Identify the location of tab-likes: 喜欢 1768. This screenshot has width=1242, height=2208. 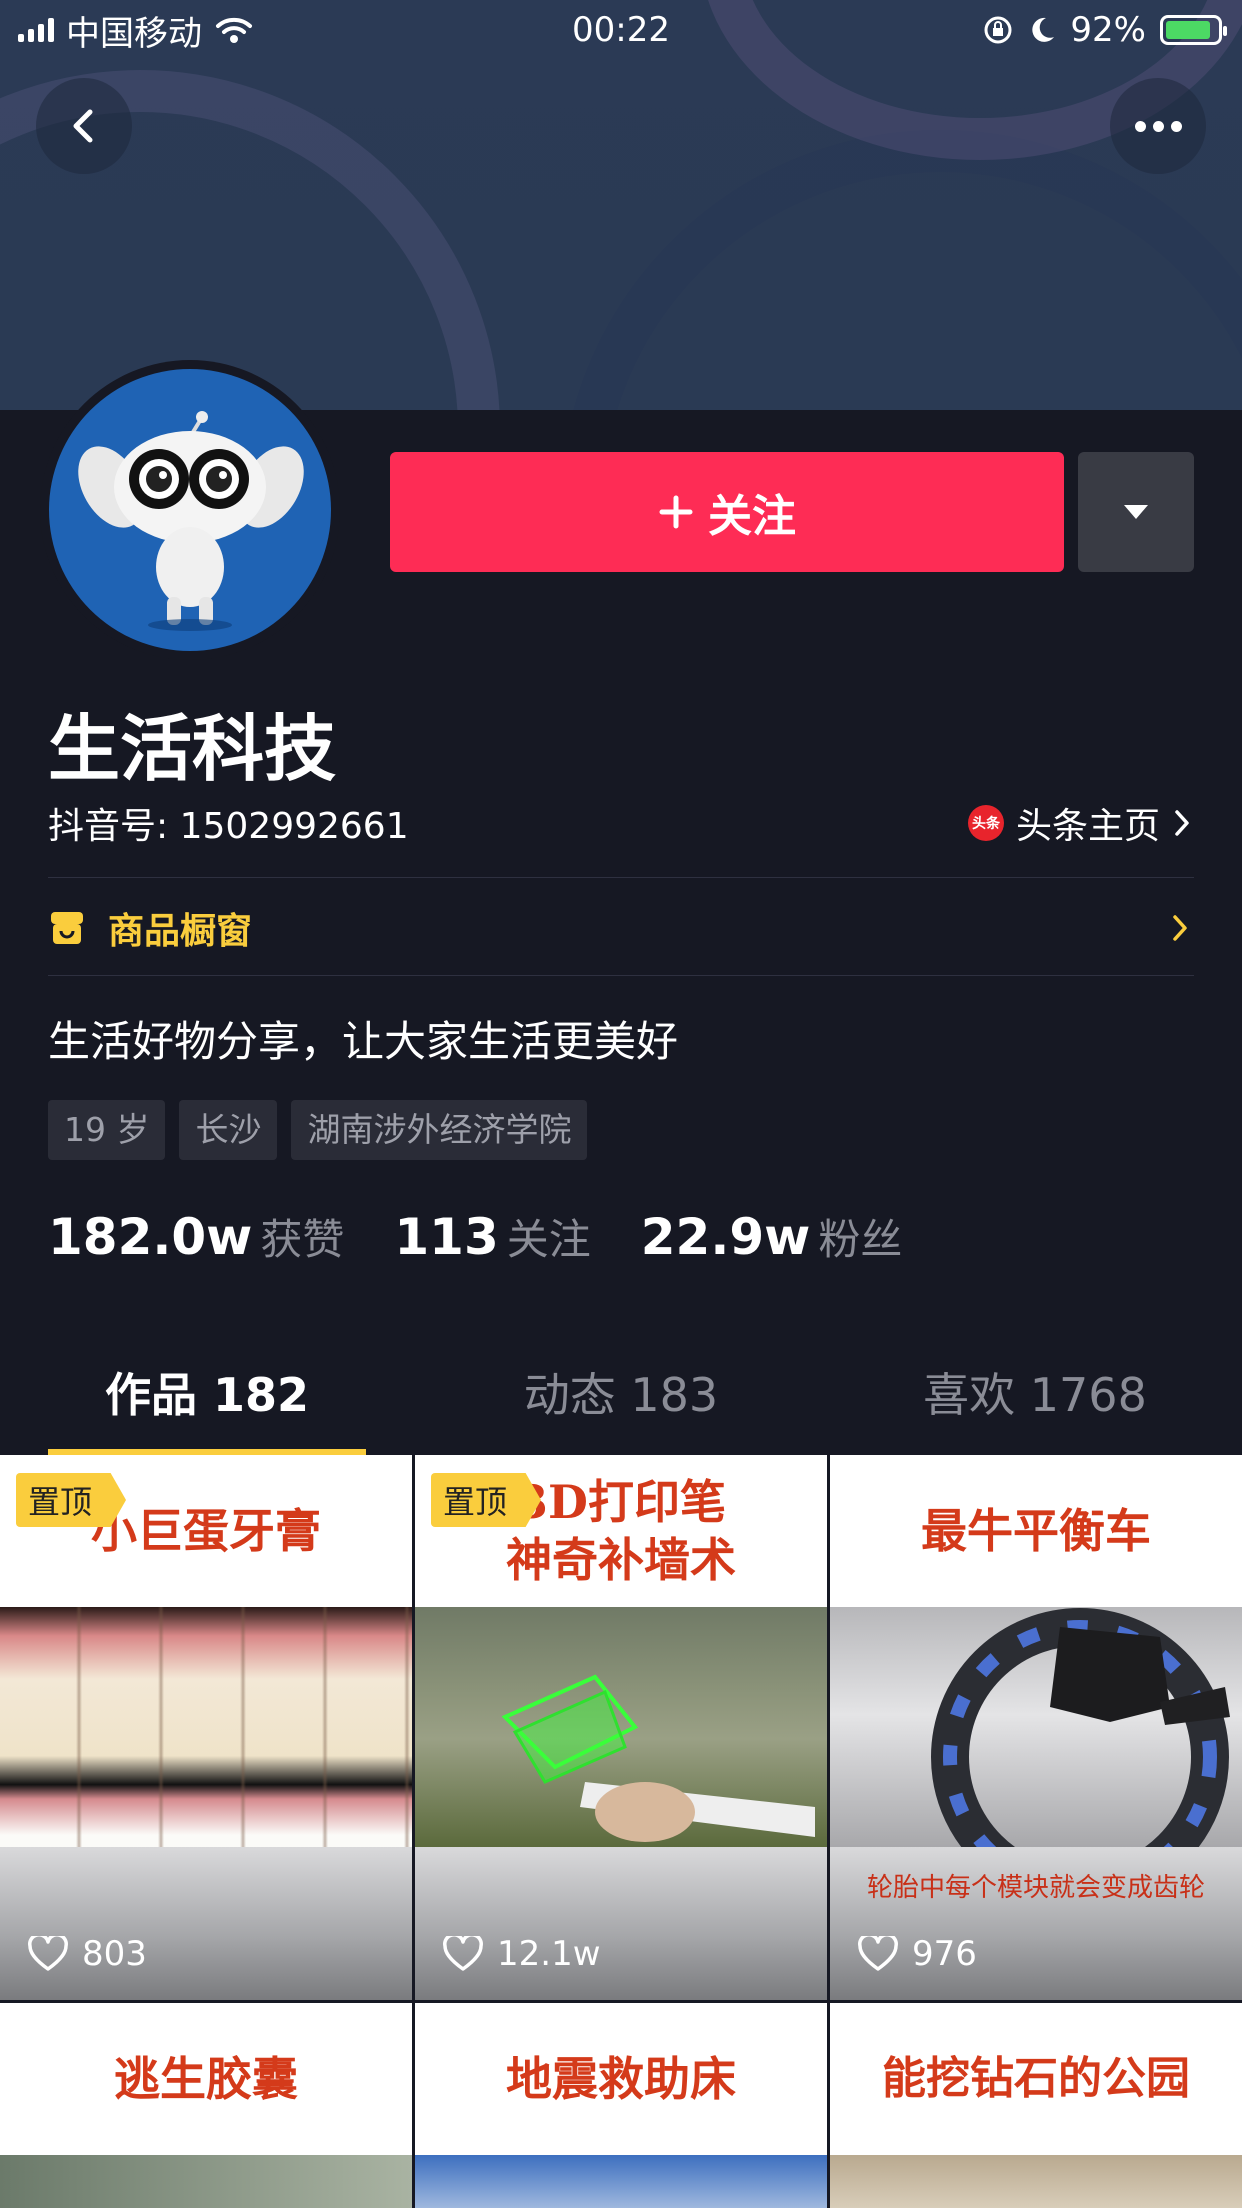
(1035, 1402).